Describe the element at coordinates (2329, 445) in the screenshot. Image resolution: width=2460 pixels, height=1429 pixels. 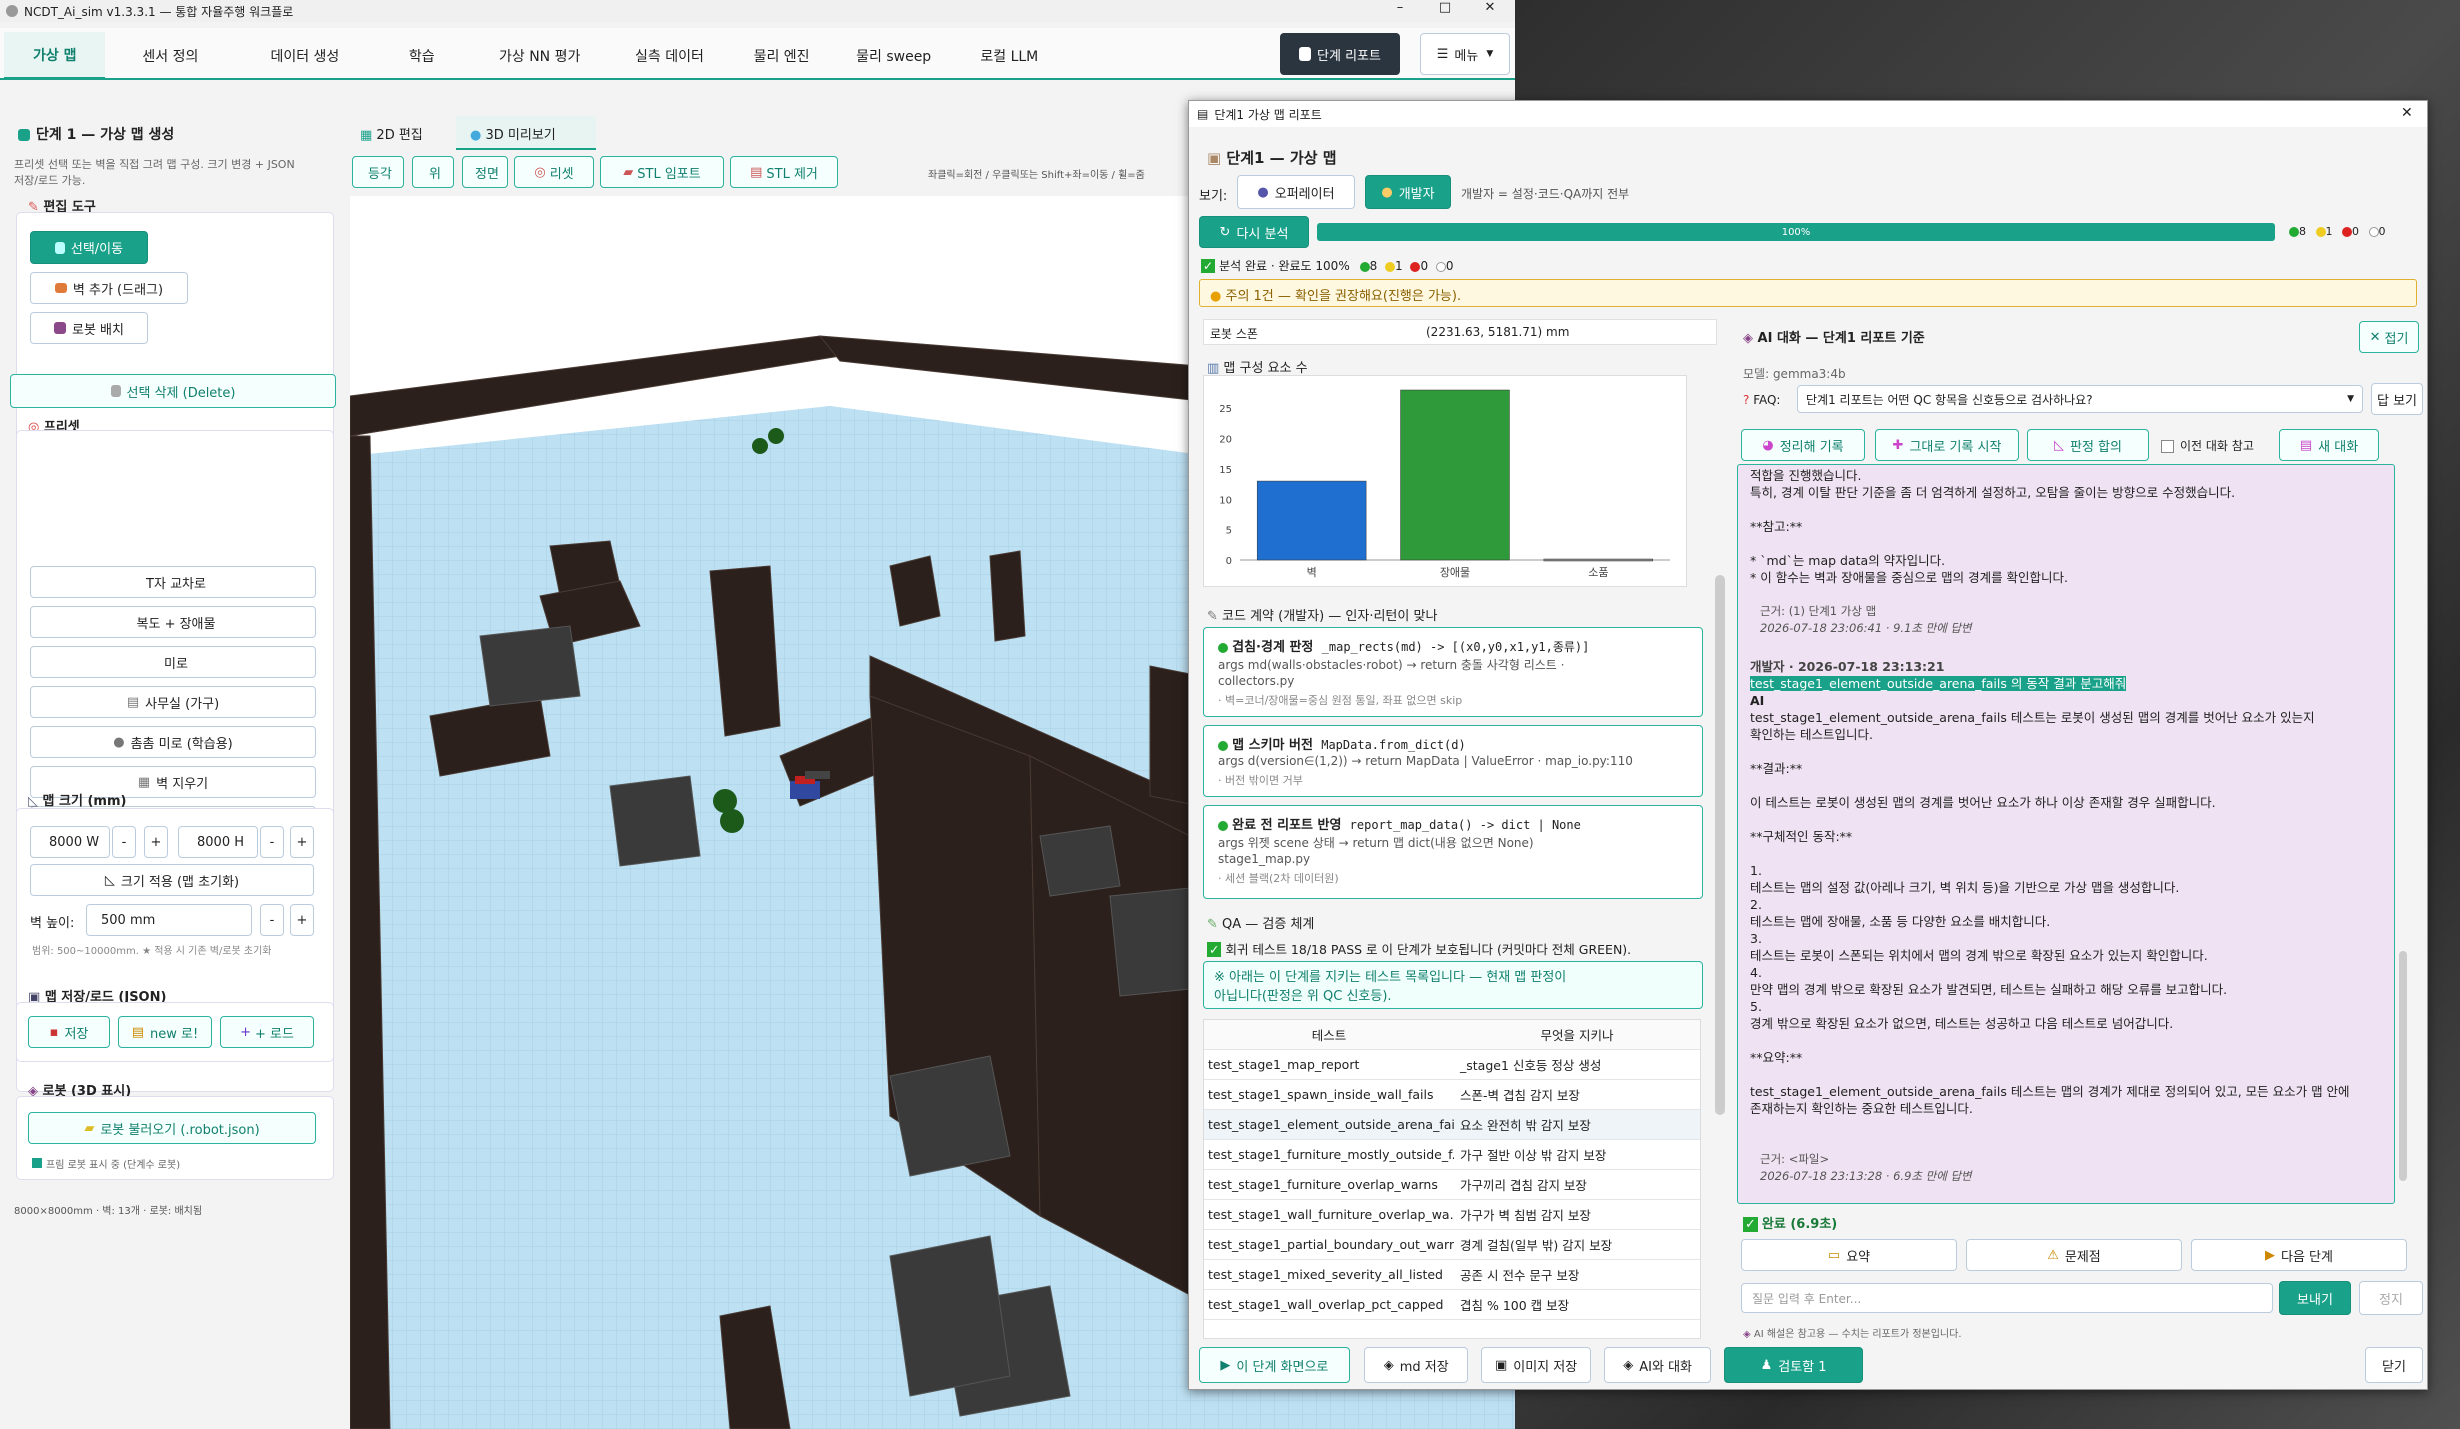
I see `ai-action-4: ▤ 새 대화` at that location.